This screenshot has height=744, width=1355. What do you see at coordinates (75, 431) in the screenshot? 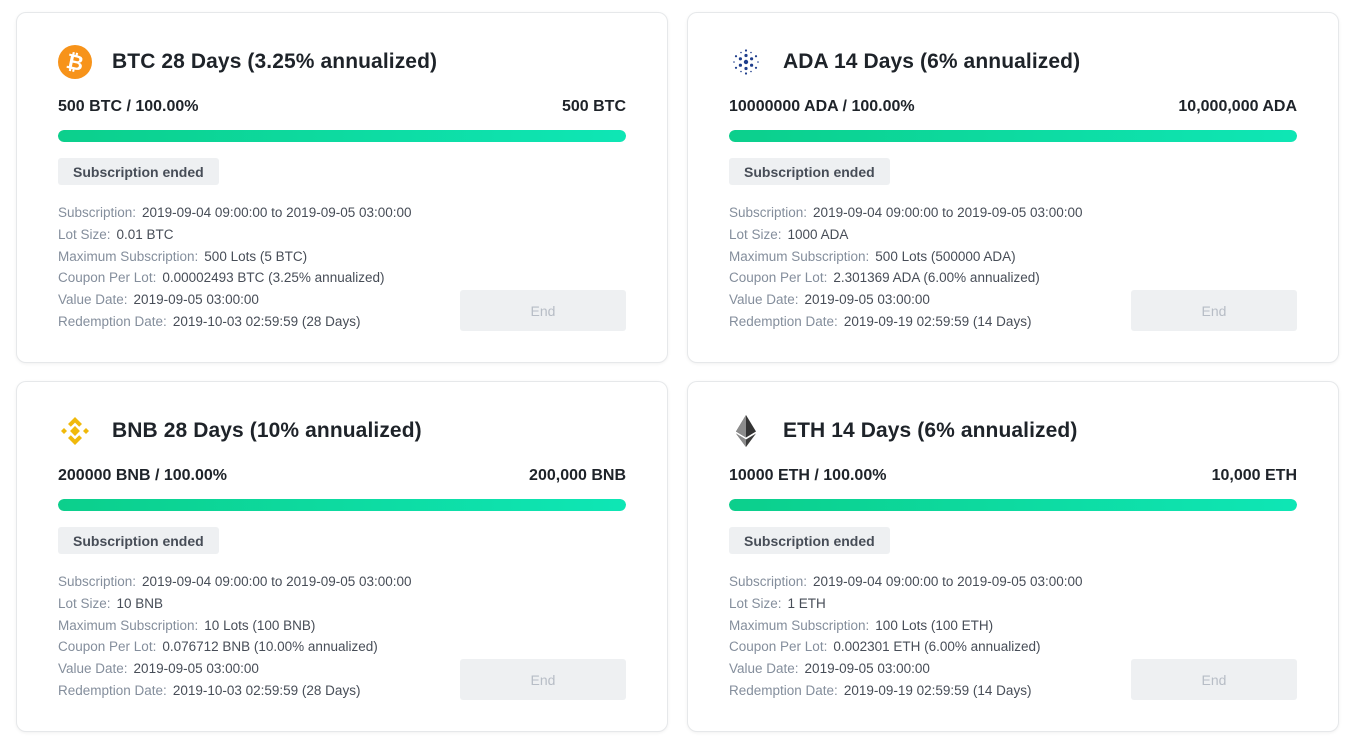
I see `bnb-icon` at bounding box center [75, 431].